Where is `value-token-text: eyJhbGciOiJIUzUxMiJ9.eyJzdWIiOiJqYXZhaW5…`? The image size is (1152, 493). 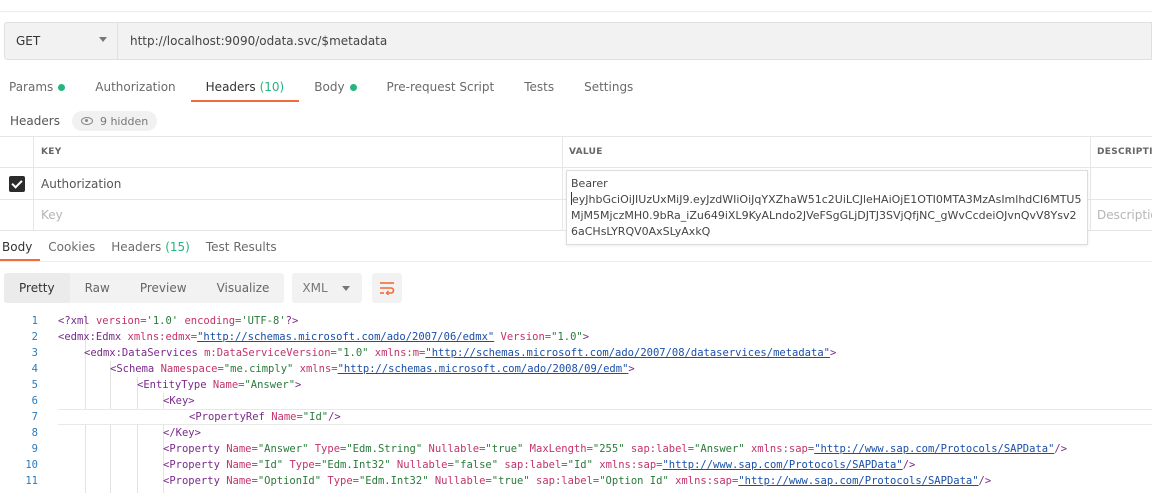
value-token-text: eyJhbGciOiJIUzUxMiJ9.eyJzdWIiOiJqYXZhaW5… is located at coordinates (827, 216).